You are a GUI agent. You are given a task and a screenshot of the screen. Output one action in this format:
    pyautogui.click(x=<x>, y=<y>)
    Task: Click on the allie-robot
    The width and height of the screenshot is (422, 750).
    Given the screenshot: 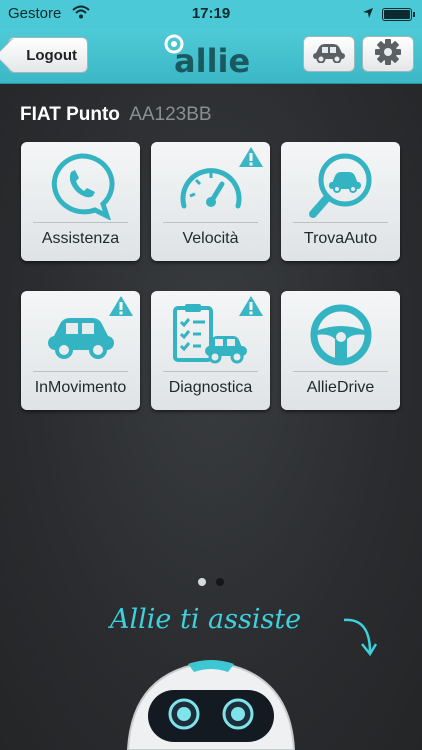 What is the action you would take?
    pyautogui.click(x=211, y=702)
    